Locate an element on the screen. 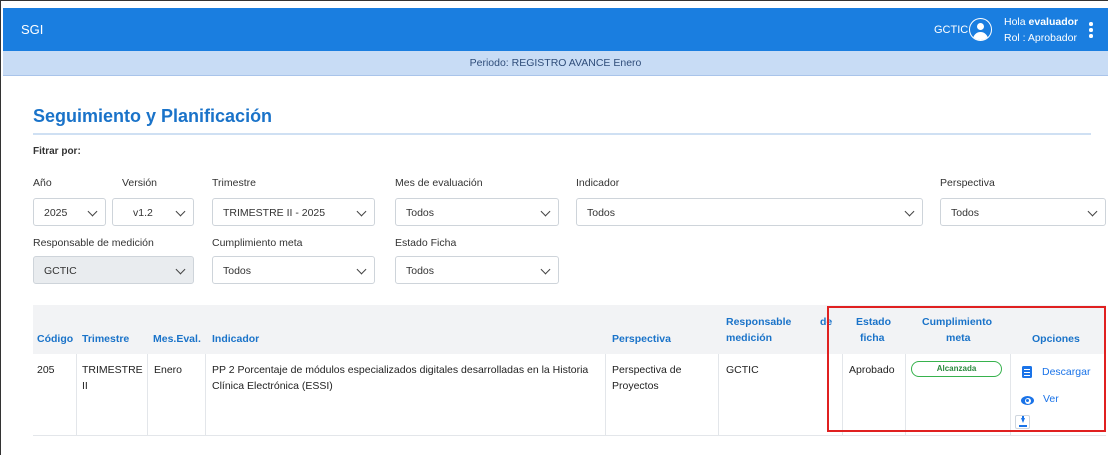 This screenshot has width=1108, height=455. eval-month-value: Todos is located at coordinates (420, 213).